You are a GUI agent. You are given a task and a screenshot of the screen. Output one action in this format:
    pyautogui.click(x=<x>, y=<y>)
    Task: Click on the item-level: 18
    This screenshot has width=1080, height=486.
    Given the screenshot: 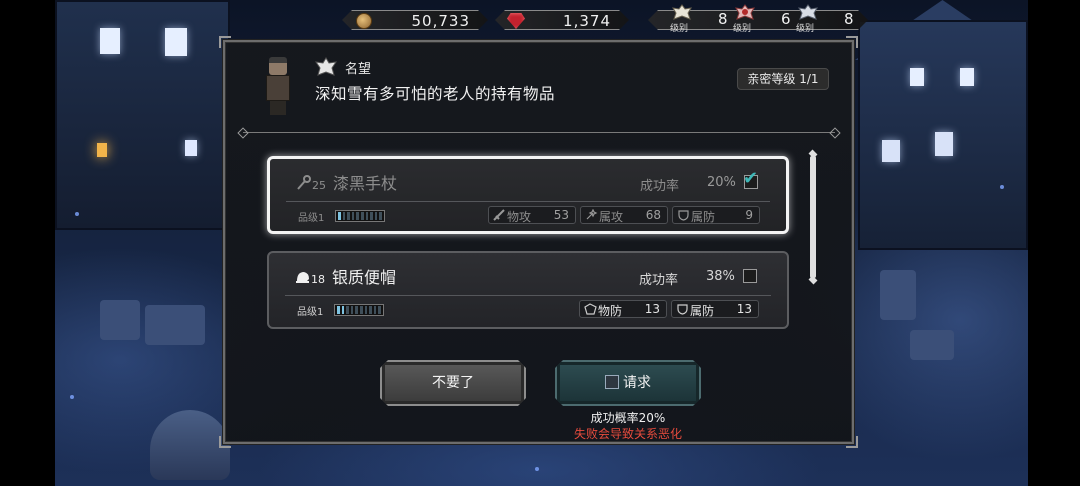 What is the action you would take?
    pyautogui.click(x=318, y=279)
    